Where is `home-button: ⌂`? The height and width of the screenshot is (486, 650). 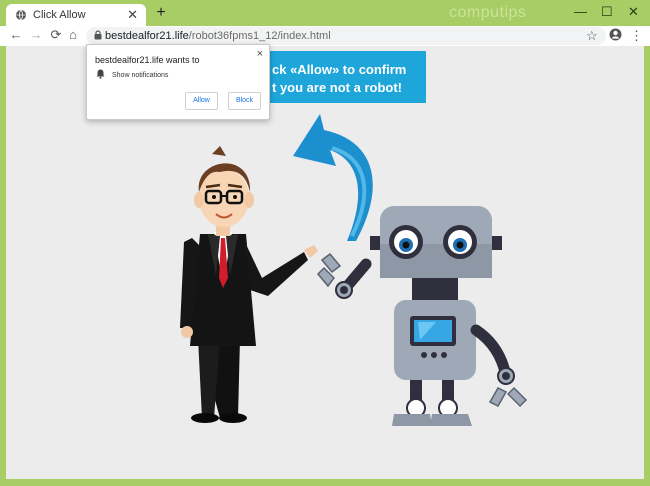 home-button: ⌂ is located at coordinates (73, 35).